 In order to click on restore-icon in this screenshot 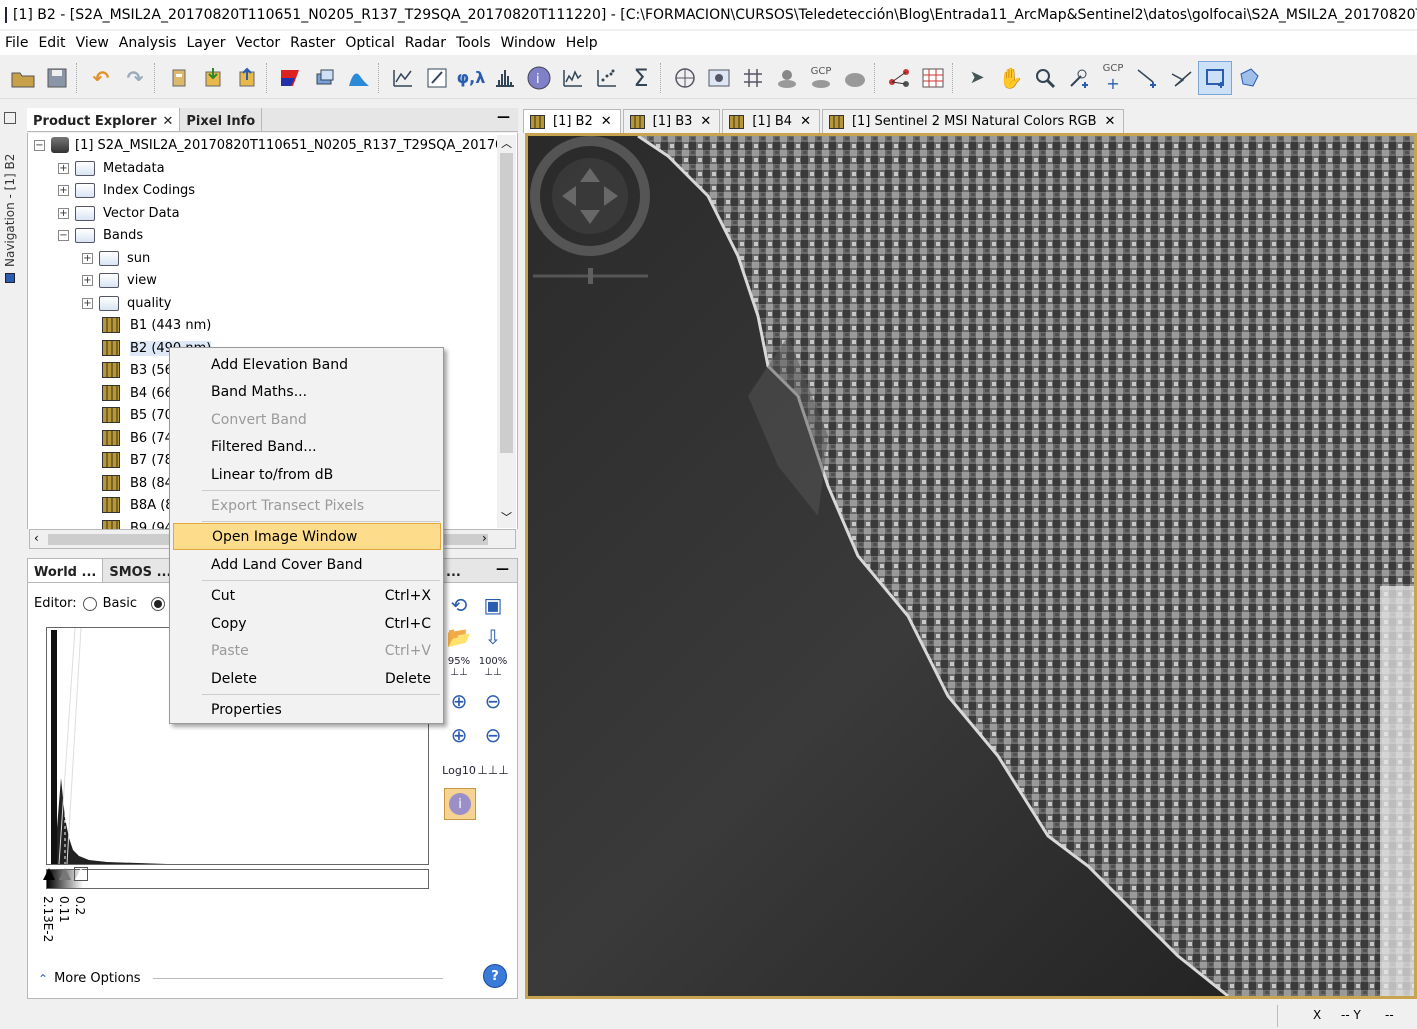, I will do `click(10, 118)`.